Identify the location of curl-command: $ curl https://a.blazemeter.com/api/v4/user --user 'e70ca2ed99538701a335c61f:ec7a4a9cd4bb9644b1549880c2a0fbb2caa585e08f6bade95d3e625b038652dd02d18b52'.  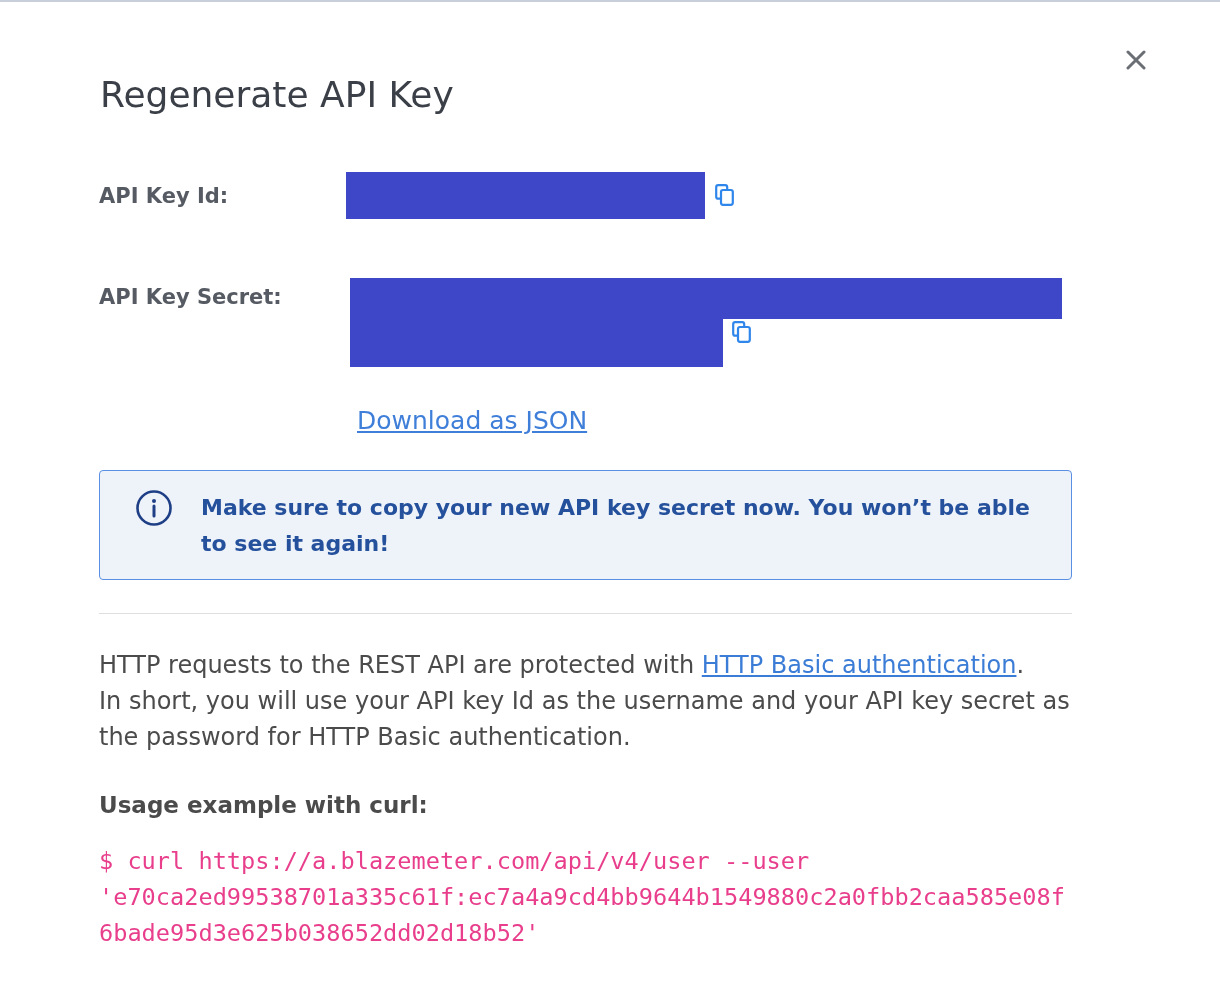
(582, 897).